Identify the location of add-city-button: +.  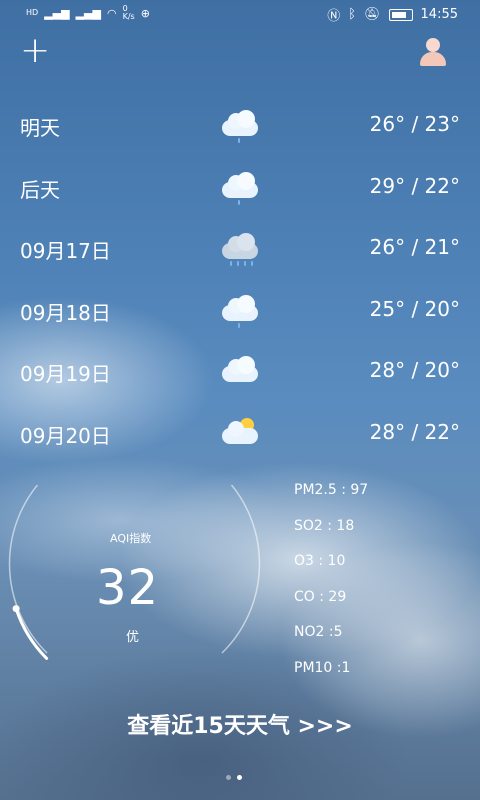
(40, 51).